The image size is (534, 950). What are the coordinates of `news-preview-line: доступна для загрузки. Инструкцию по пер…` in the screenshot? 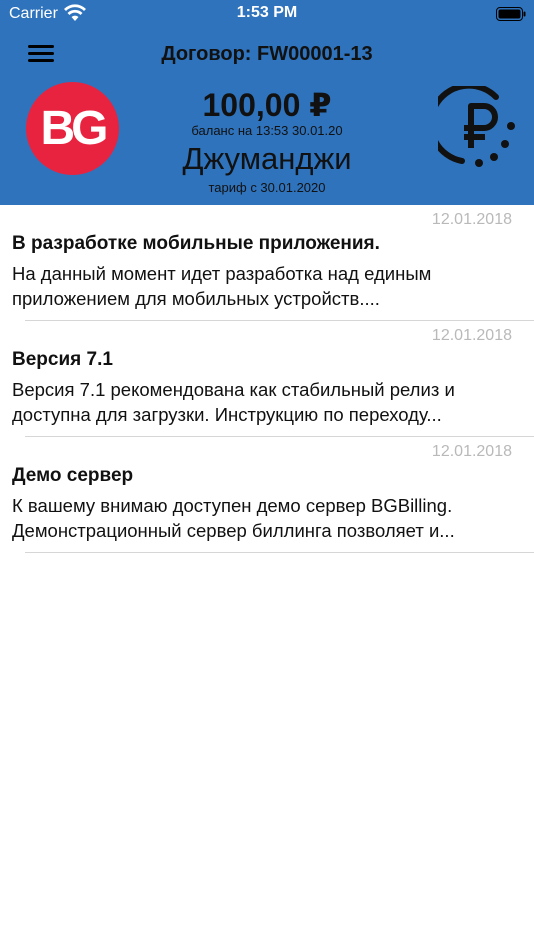 It's located at (227, 414).